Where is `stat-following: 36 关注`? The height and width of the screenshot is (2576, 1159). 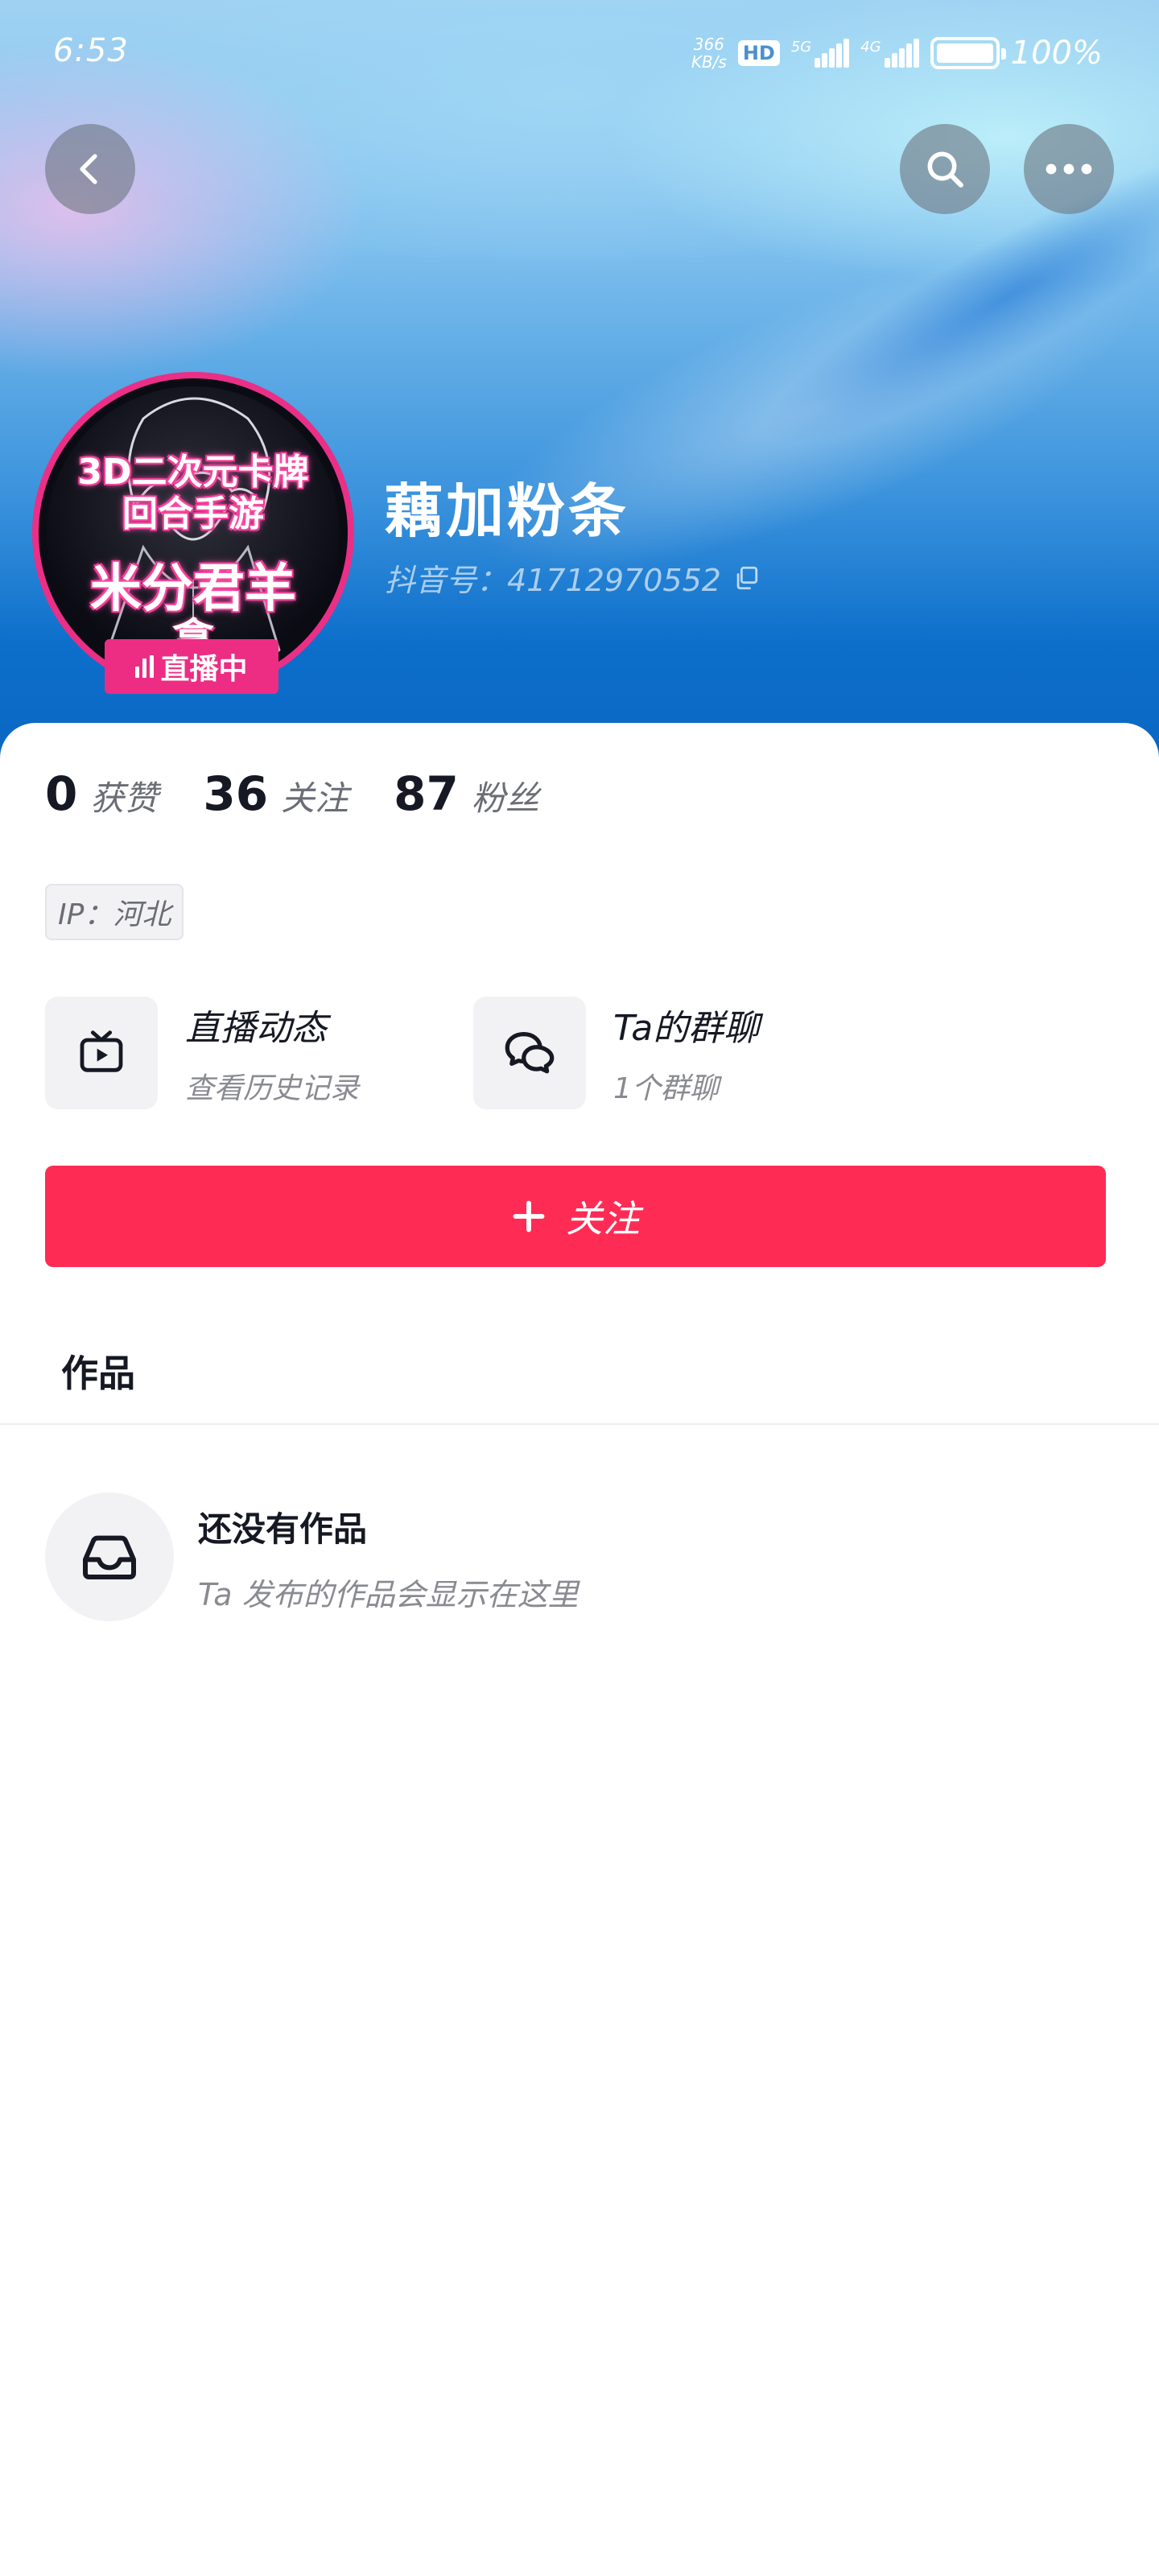
stat-following: 36 关注 is located at coordinates (276, 793).